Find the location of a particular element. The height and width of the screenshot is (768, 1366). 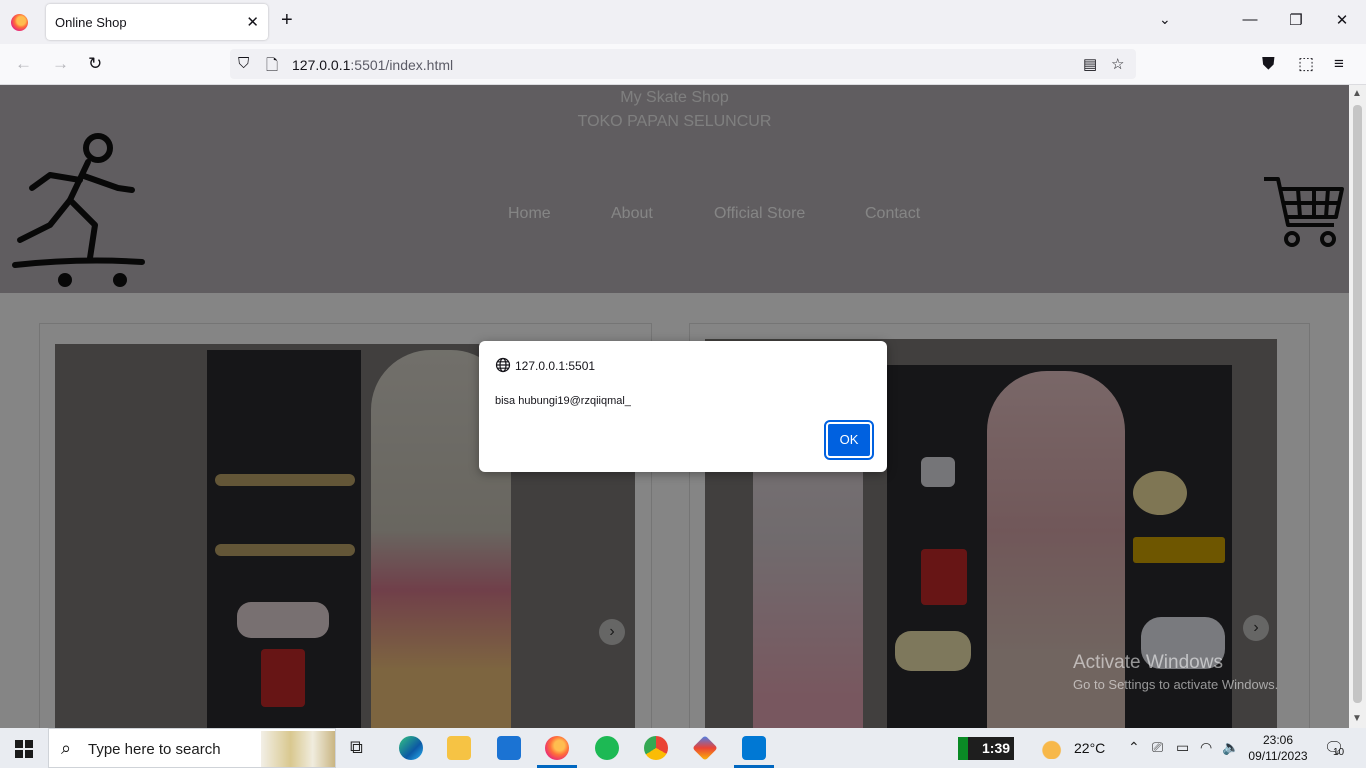

show-hidden-icons-chevron-icon: ⌃ is located at coordinates (1134, 747).